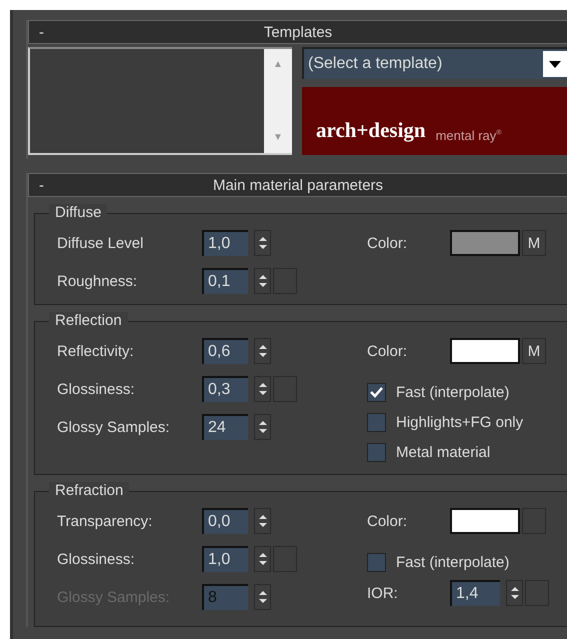  Describe the element at coordinates (371, 130) in the screenshot. I see `logo-name: arch+design` at that location.